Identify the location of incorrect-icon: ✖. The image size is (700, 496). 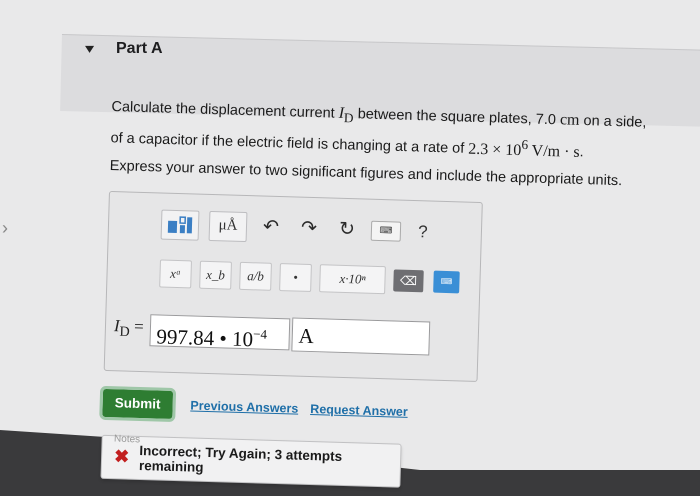
(121, 456).